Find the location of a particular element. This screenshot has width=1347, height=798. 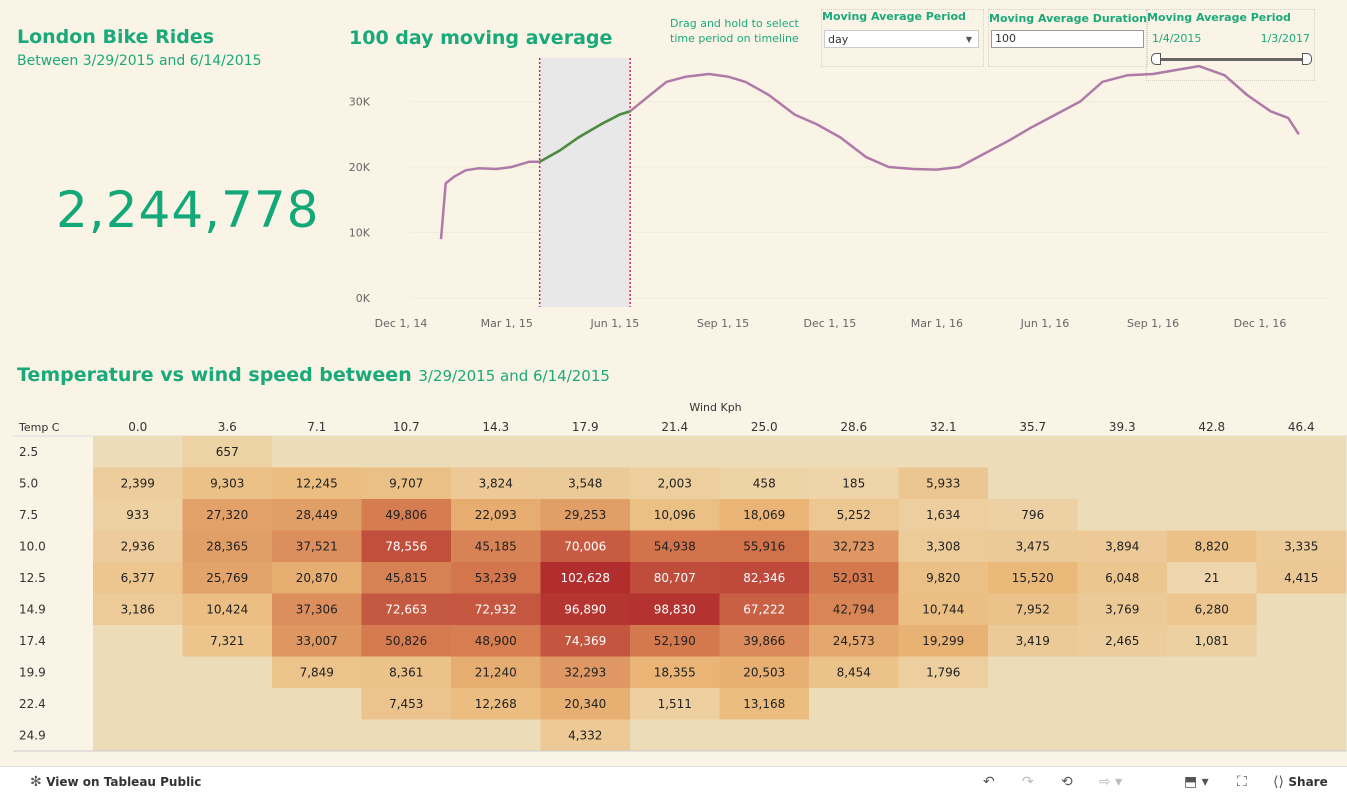

heatmap-row-label: 10.0 is located at coordinates (32, 546).